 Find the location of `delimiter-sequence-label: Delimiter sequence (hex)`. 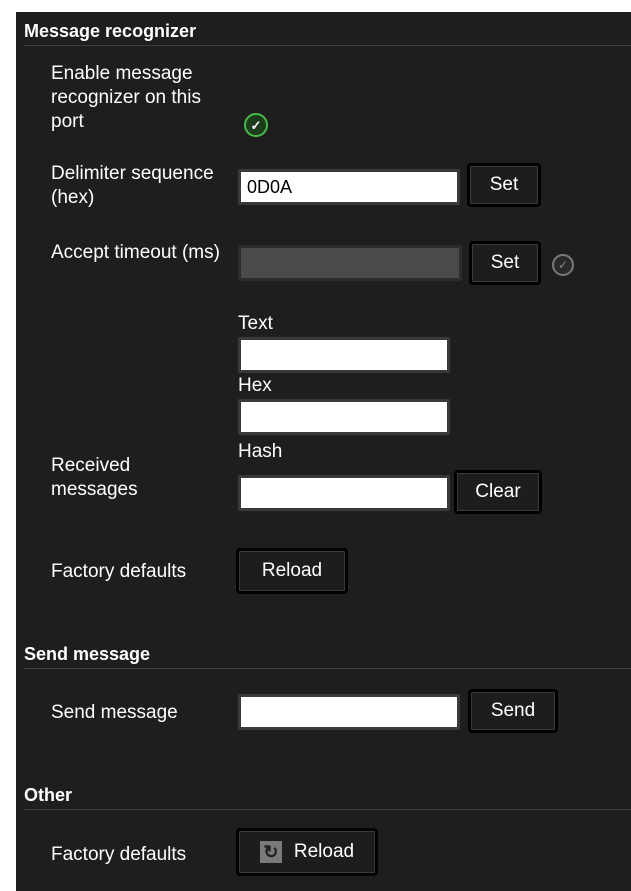

delimiter-sequence-label: Delimiter sequence (hex) is located at coordinates (132, 185).